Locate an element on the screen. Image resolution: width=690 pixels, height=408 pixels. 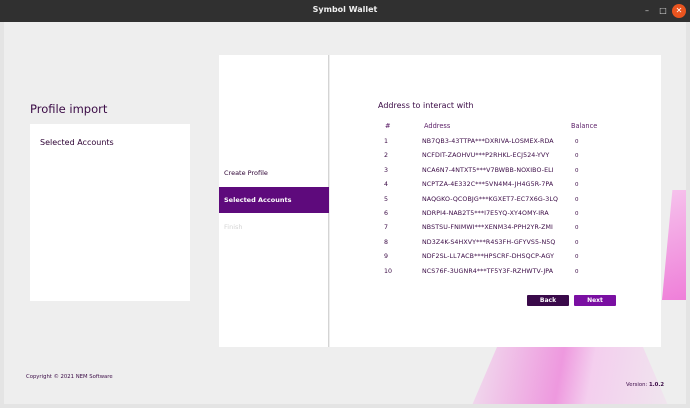
back-button: Back is located at coordinates (548, 300).